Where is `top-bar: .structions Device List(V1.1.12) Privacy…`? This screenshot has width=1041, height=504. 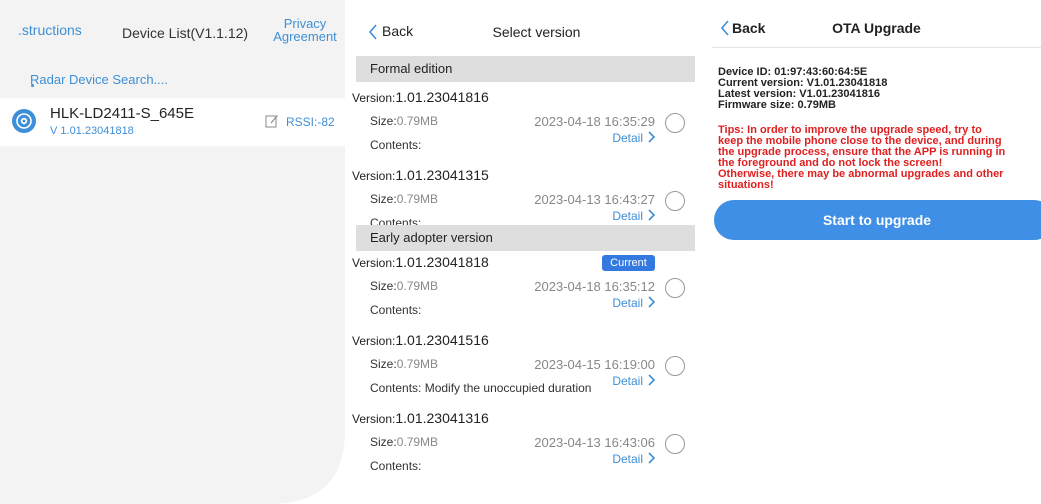 top-bar: .structions Device List(V1.1.12) Privacy… is located at coordinates (172, 30).